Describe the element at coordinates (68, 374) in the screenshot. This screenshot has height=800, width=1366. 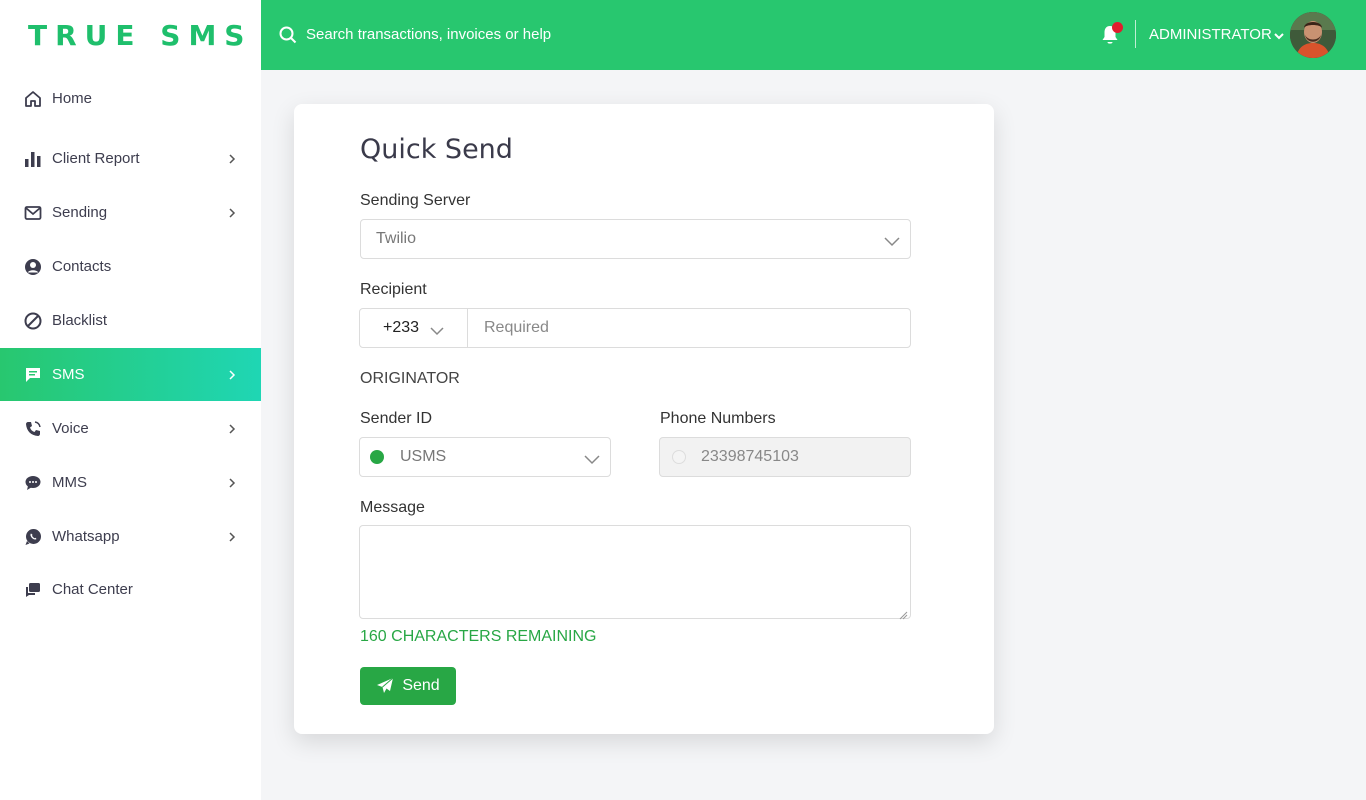
I see `sidebar-item-label: SMS` at that location.